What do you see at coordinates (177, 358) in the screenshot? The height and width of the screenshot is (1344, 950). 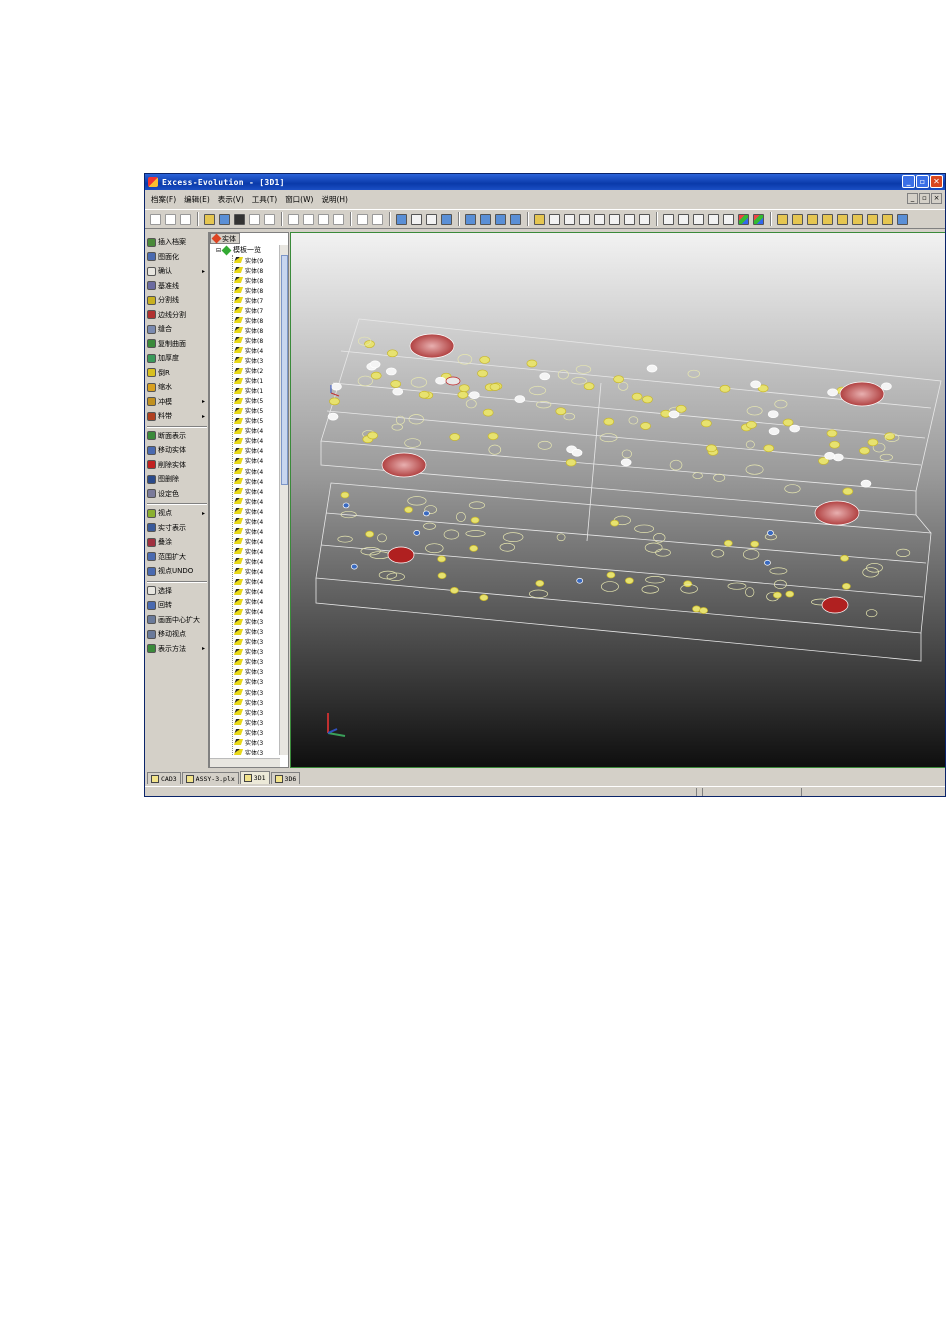 I see `command-item: 加厚度` at bounding box center [177, 358].